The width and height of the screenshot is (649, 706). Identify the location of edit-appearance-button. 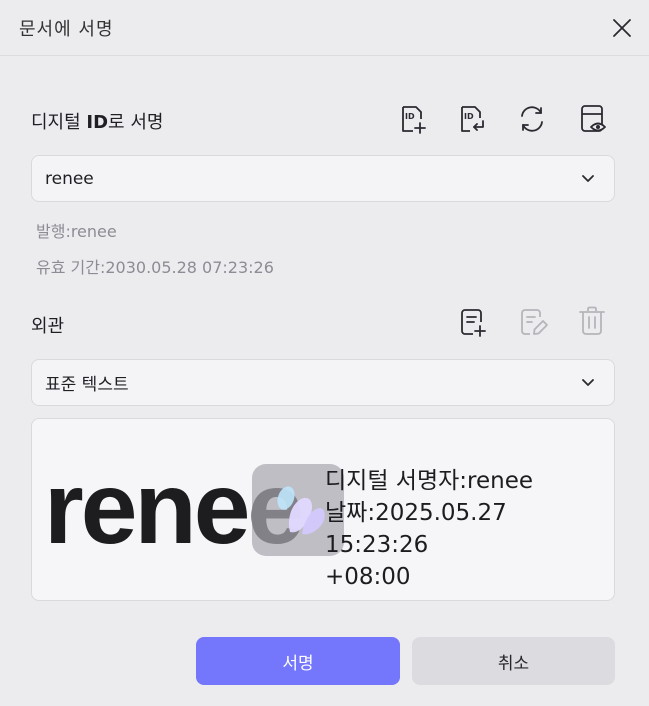
(533, 322).